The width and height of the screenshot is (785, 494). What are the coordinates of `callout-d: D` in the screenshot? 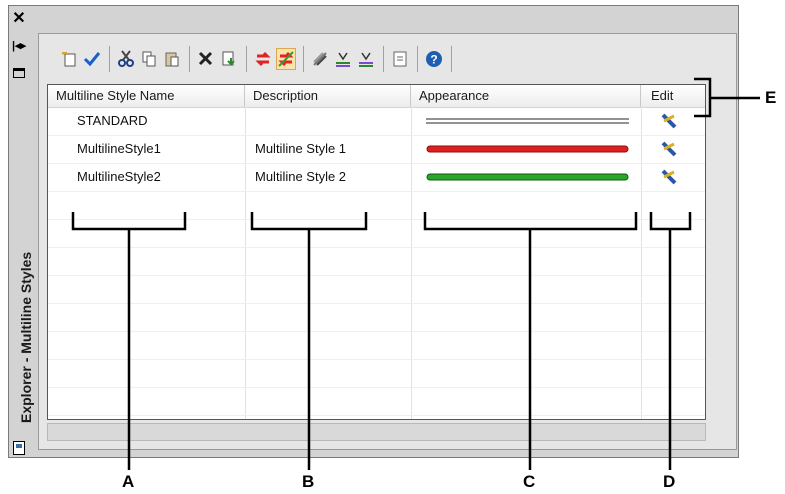 It's located at (669, 481).